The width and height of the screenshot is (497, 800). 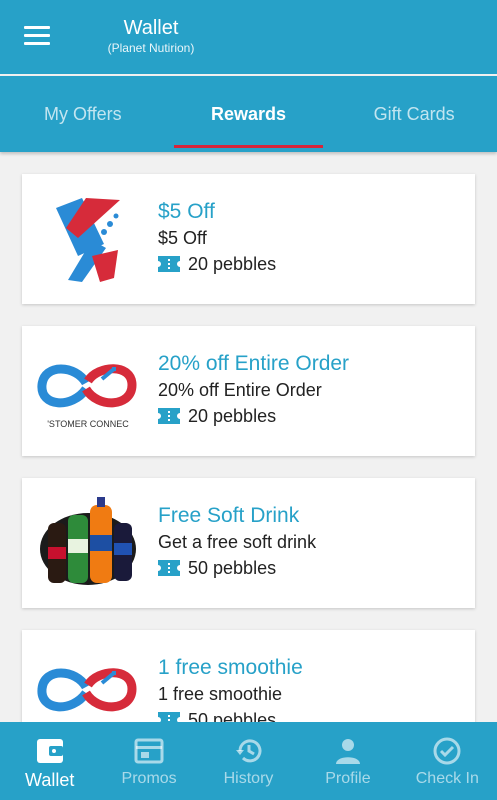 I want to click on check-in-icon, so click(x=447, y=751).